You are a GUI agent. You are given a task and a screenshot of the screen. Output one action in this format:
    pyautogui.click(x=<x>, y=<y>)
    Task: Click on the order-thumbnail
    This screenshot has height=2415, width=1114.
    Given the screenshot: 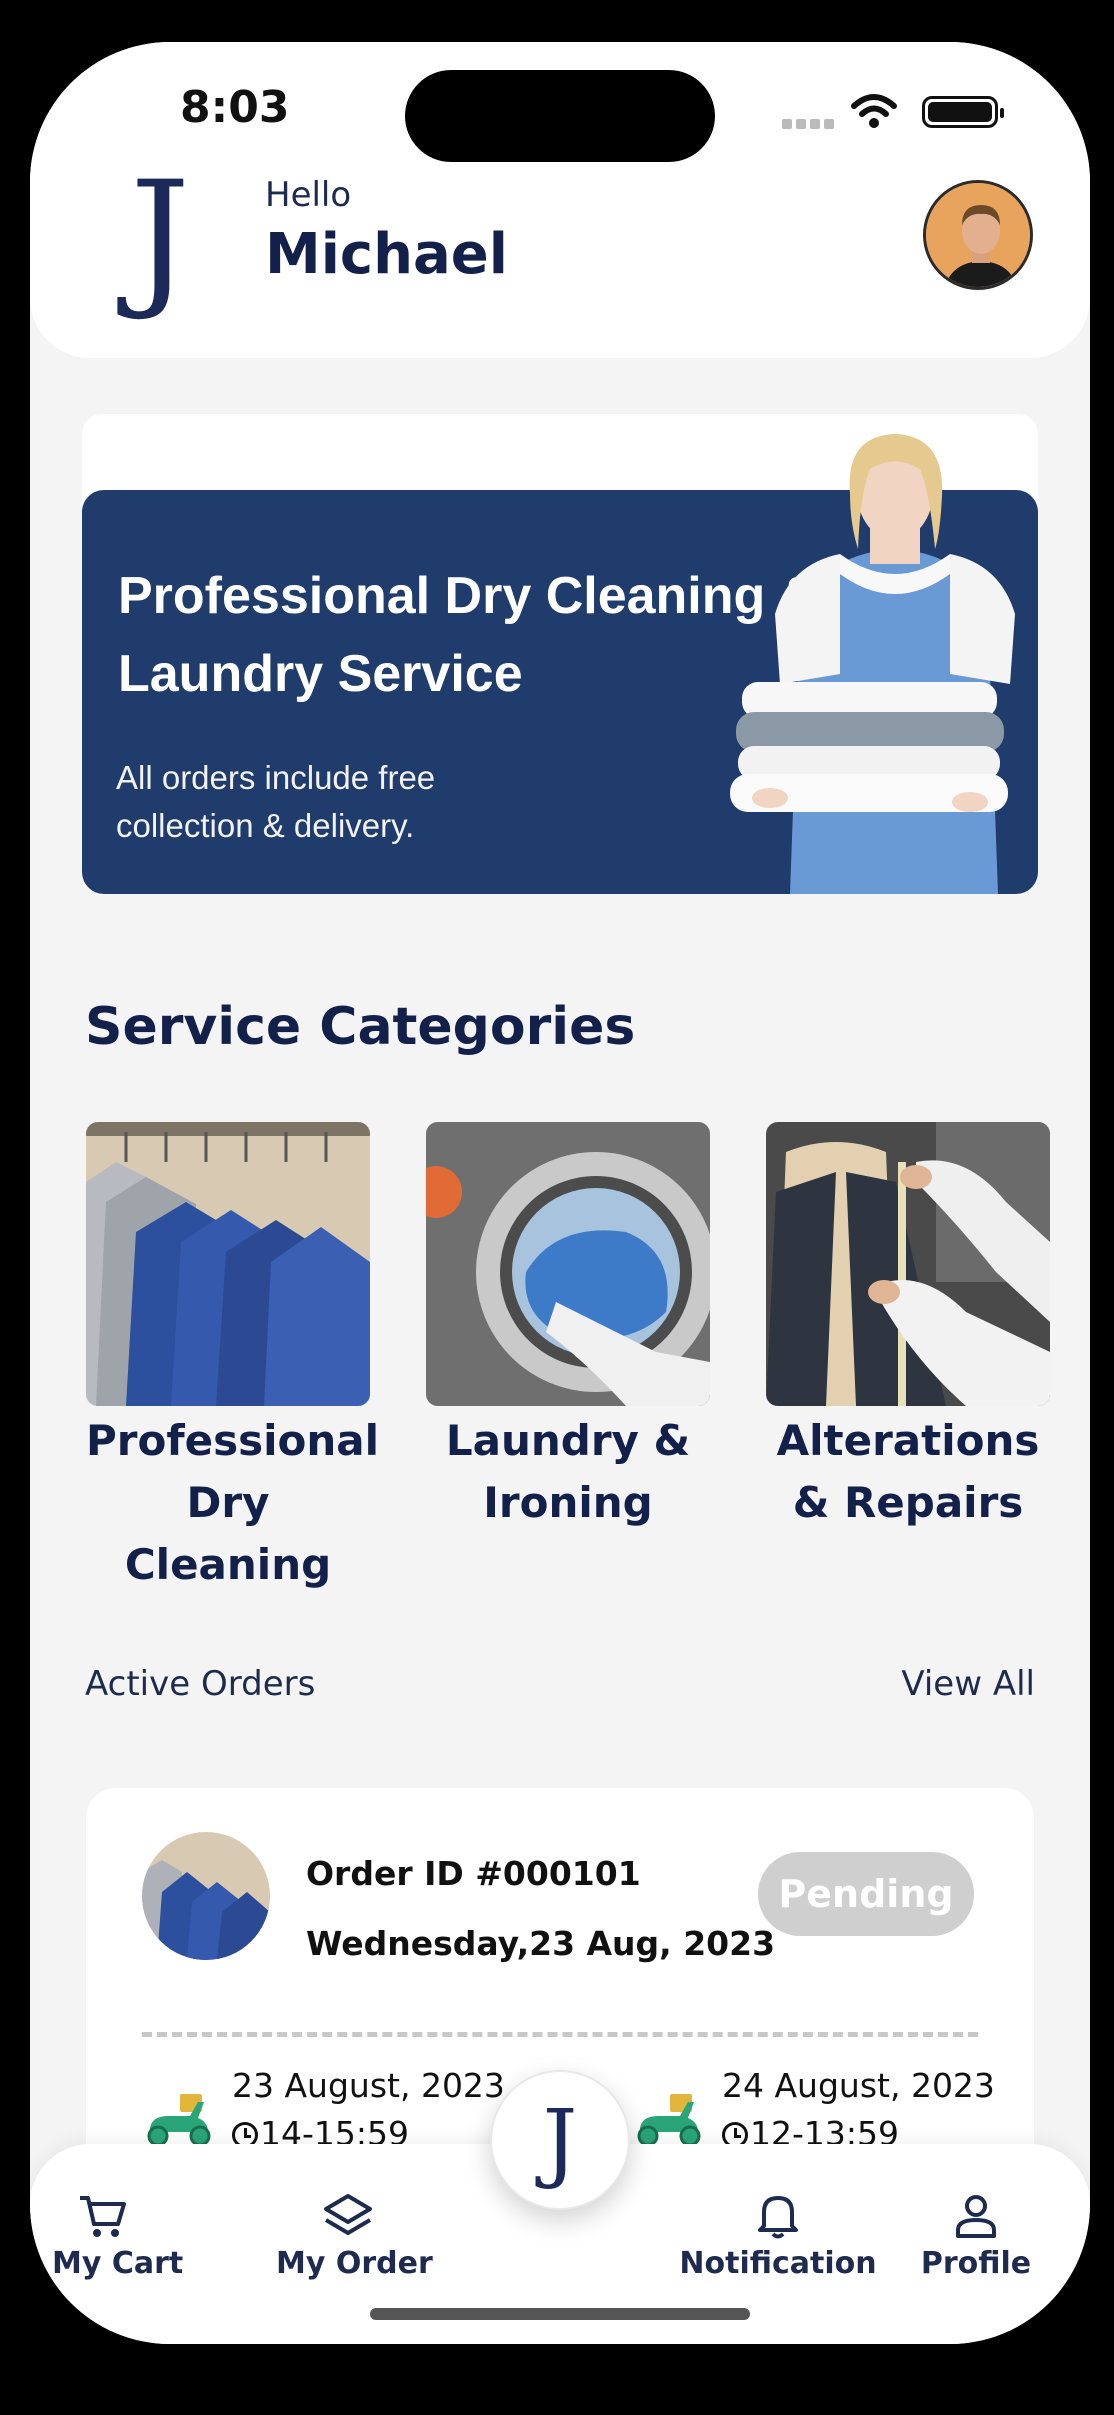 What is the action you would take?
    pyautogui.click(x=206, y=1896)
    